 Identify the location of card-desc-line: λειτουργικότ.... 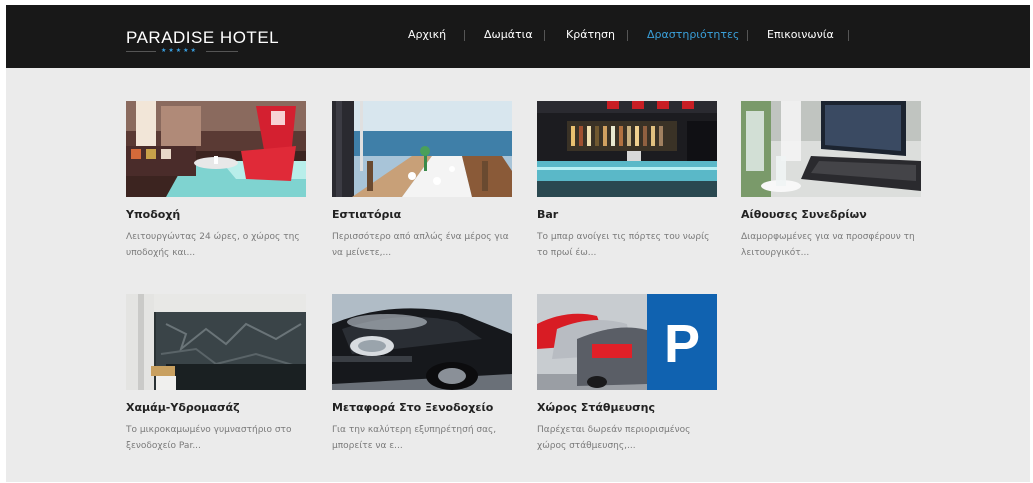
(775, 253).